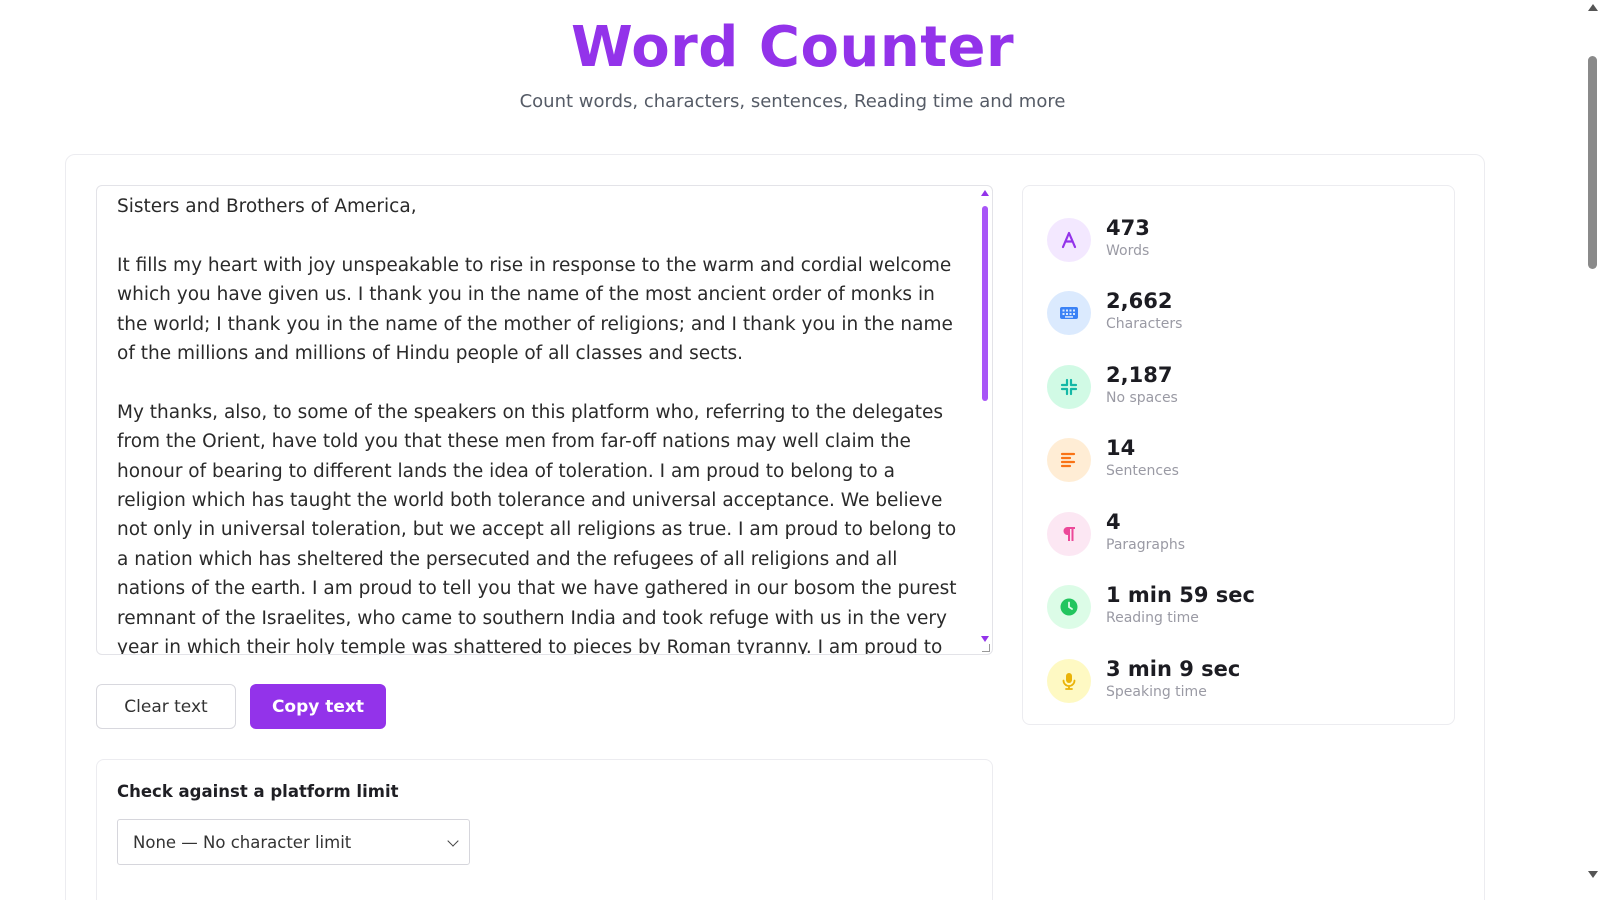  Describe the element at coordinates (1237, 611) in the screenshot. I see `stat-reading-time: 1 min 59 sec Reading time` at that location.